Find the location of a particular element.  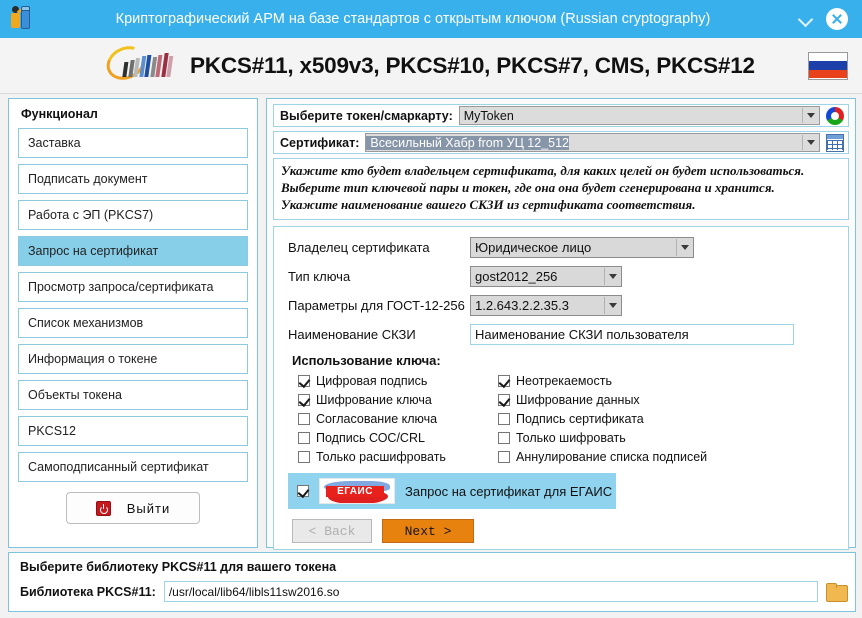

sidebar-item-view-request: Просмотр запроса/сертификата is located at coordinates (133, 287).